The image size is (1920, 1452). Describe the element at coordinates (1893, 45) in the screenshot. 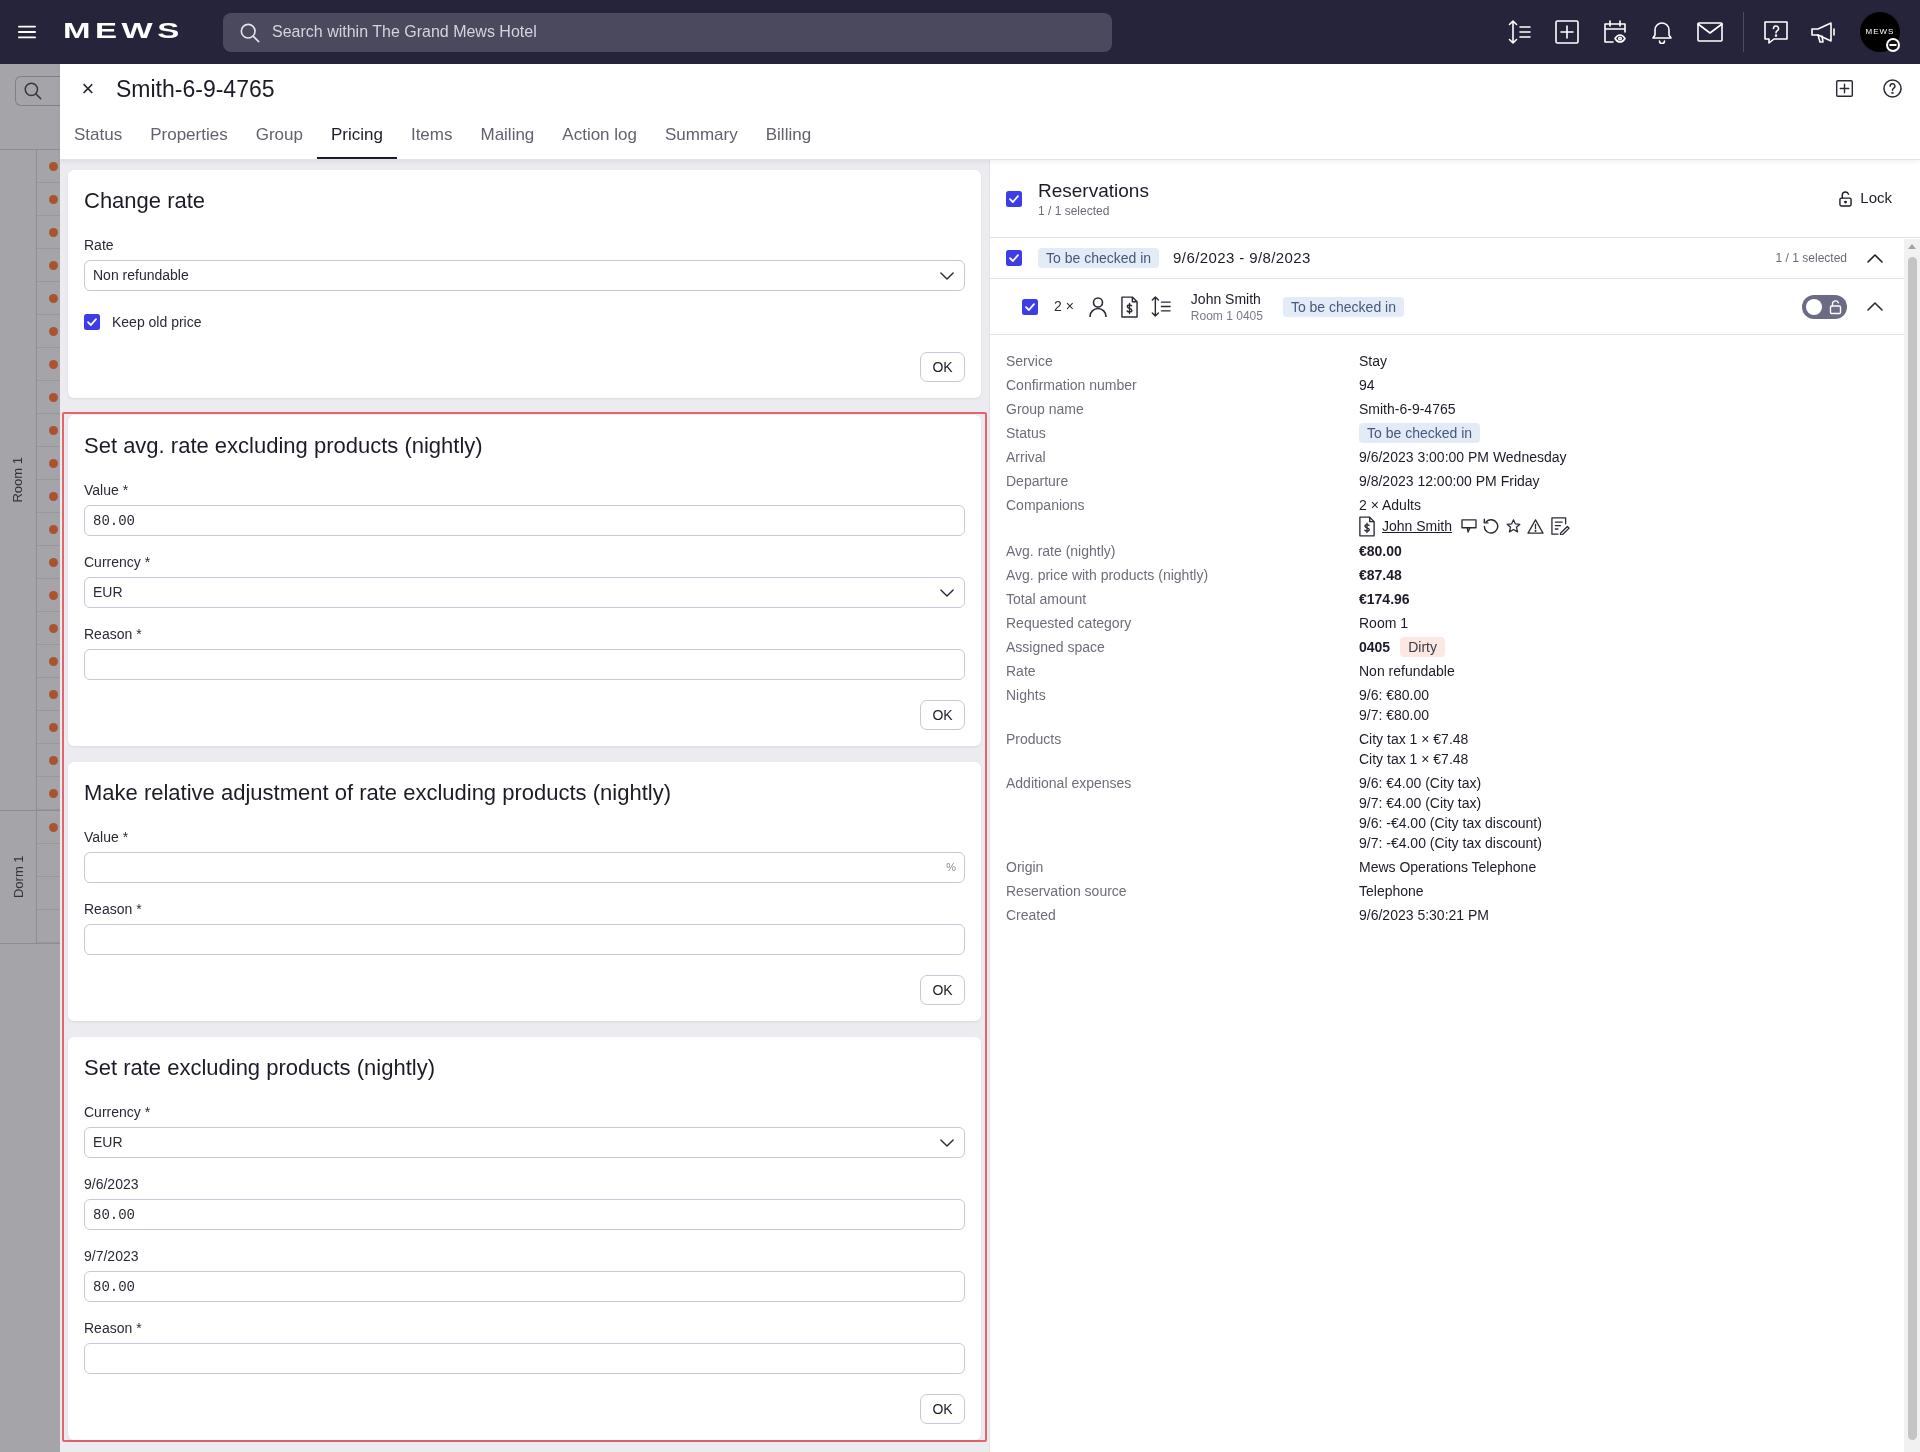

I see `status-badge-icon` at that location.